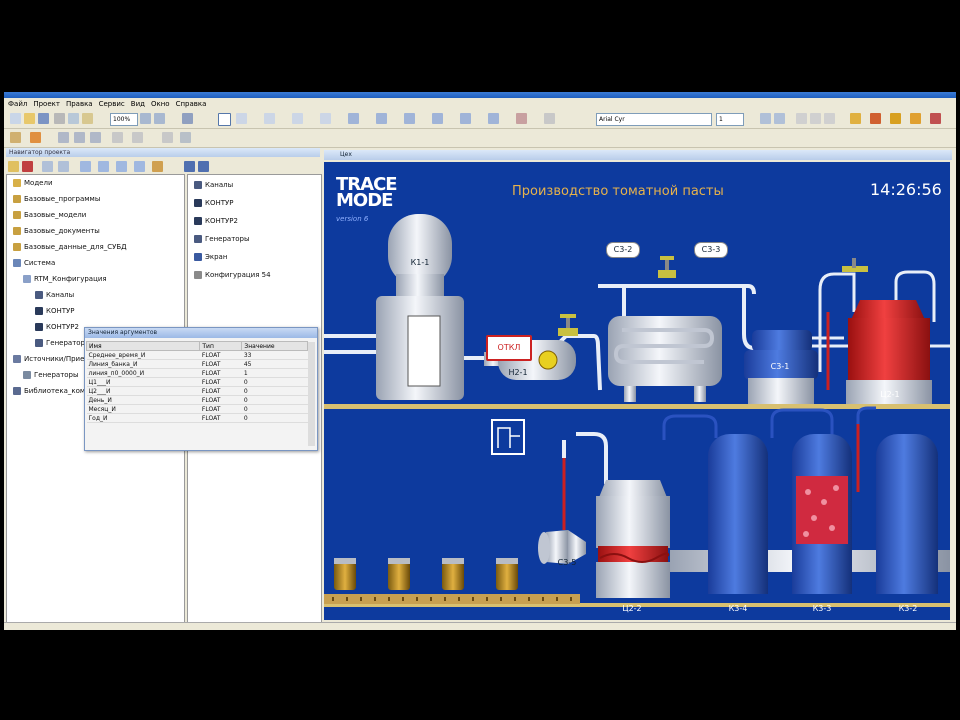 This screenshot has width=960, height=720. Describe the element at coordinates (197, 355) in the screenshot. I see `table-row: Среднее_время_И FLOAT 33` at that location.